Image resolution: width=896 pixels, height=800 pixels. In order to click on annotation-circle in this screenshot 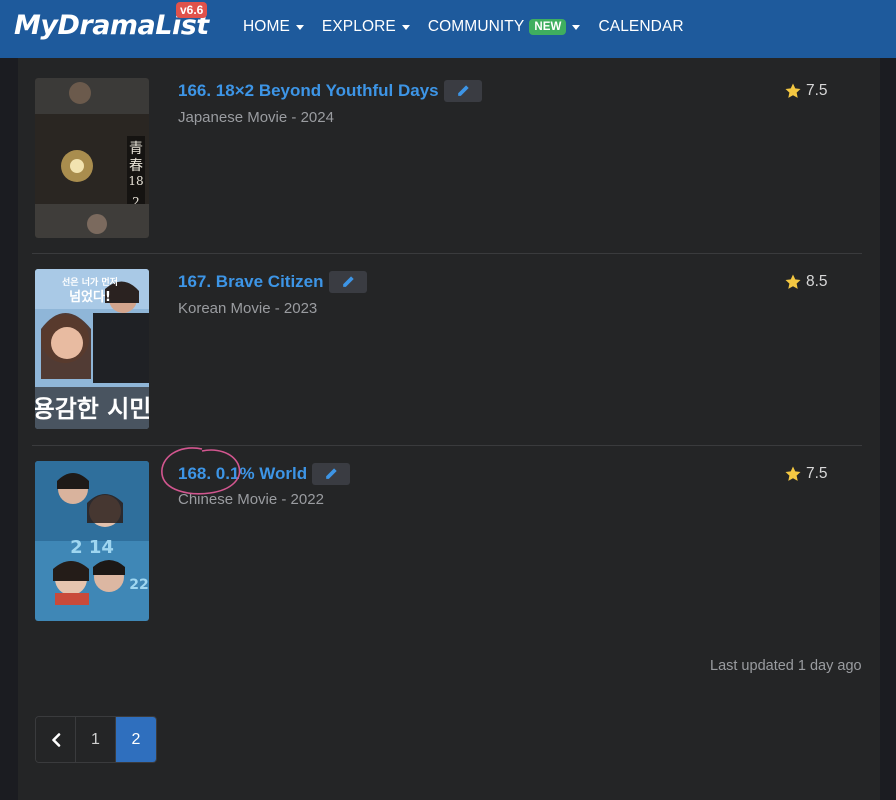, I will do `click(201, 471)`.